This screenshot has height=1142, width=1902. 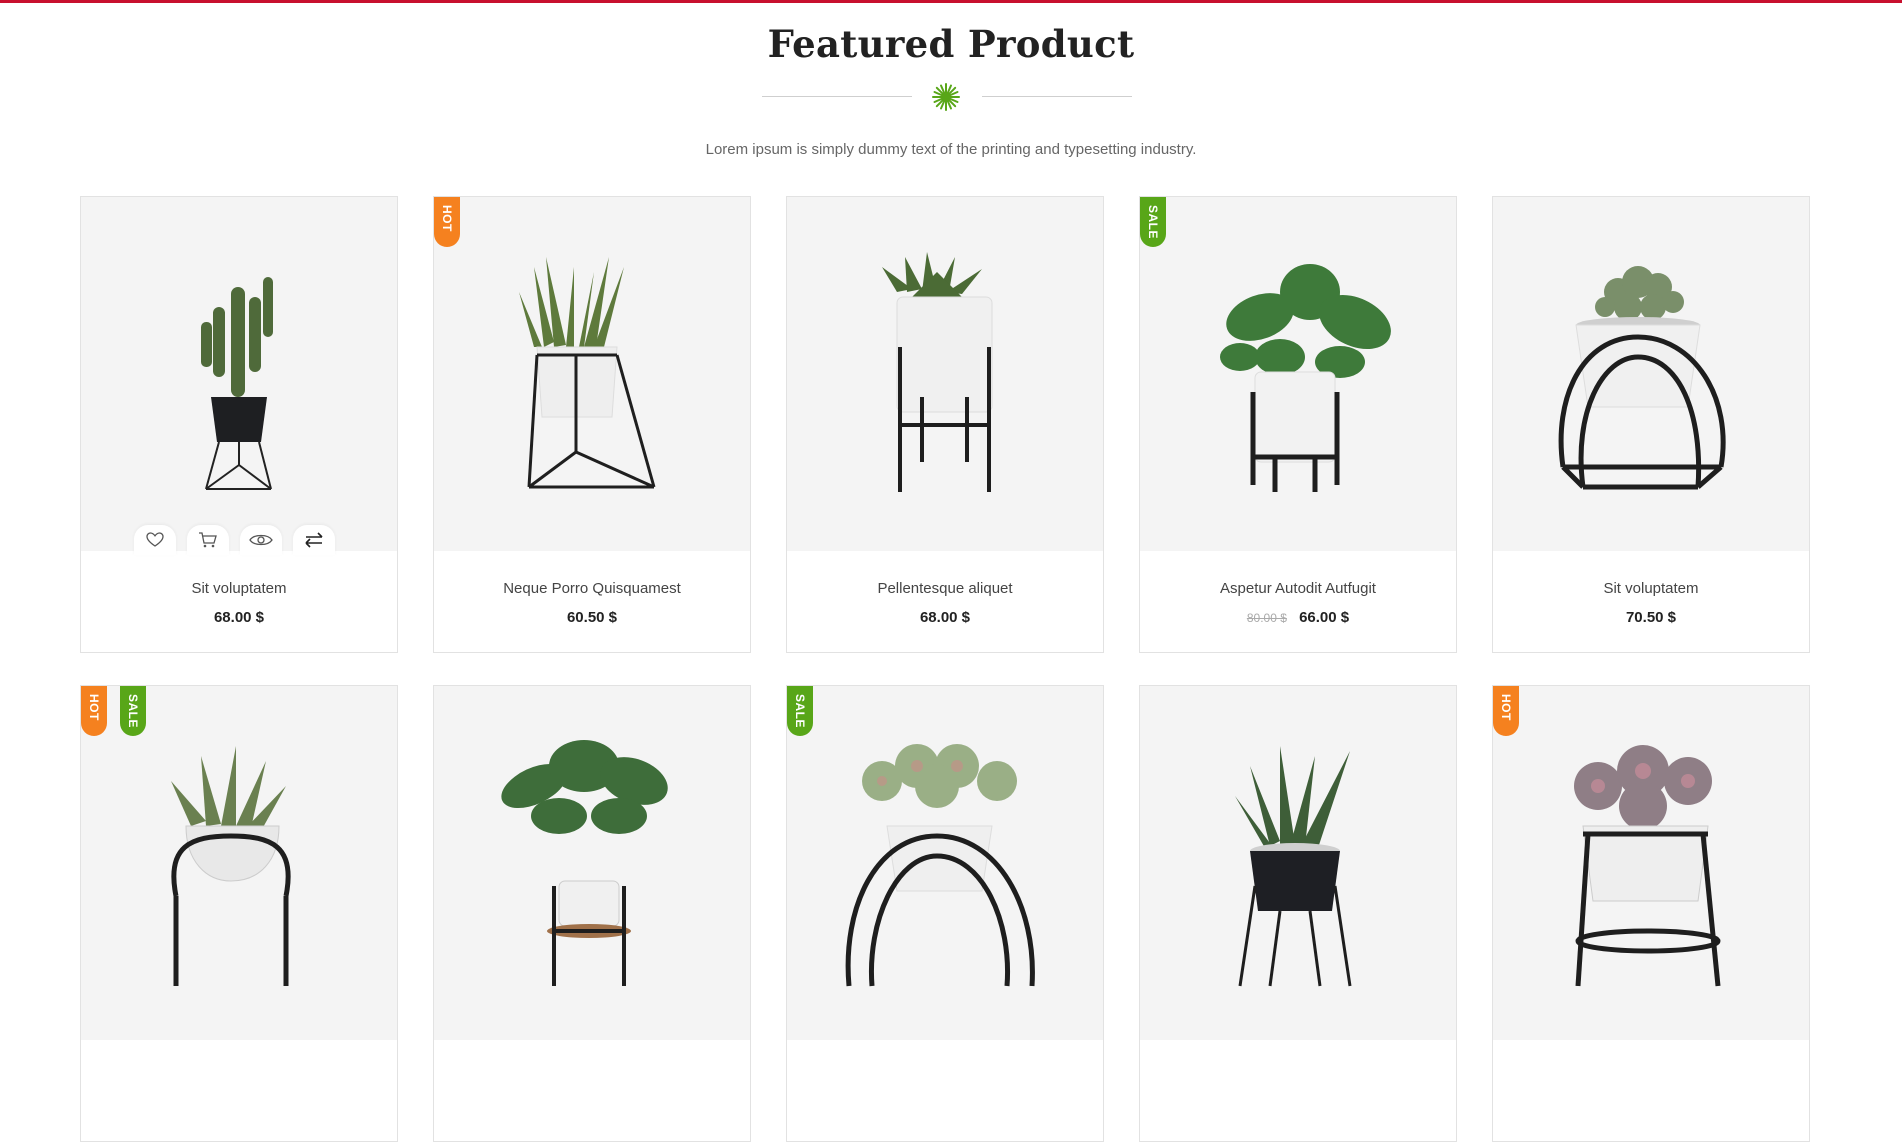 I want to click on monstera-plant-image, so click(x=1305, y=378).